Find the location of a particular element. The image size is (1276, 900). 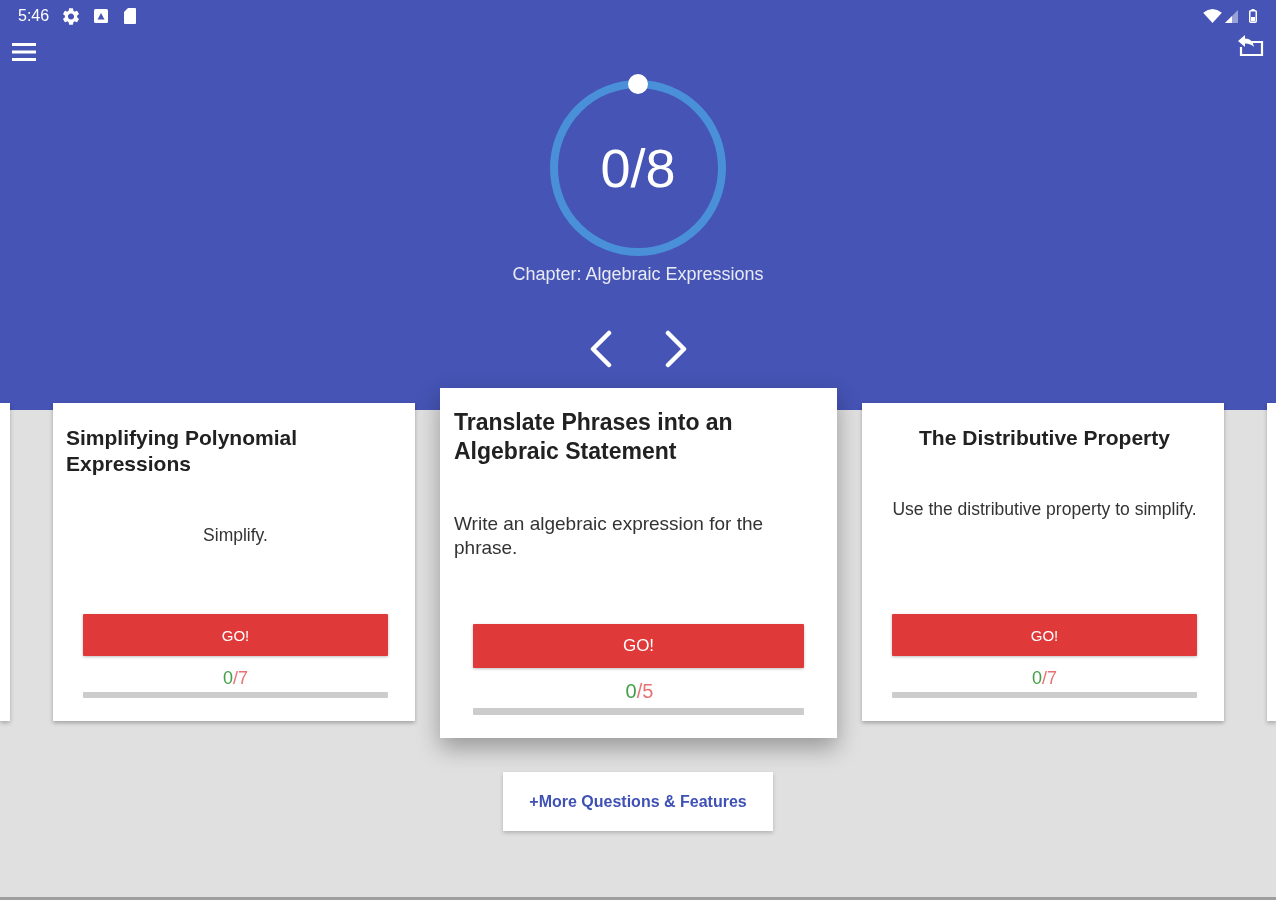

more-questions-button: +More Questions & Features is located at coordinates (638, 801).